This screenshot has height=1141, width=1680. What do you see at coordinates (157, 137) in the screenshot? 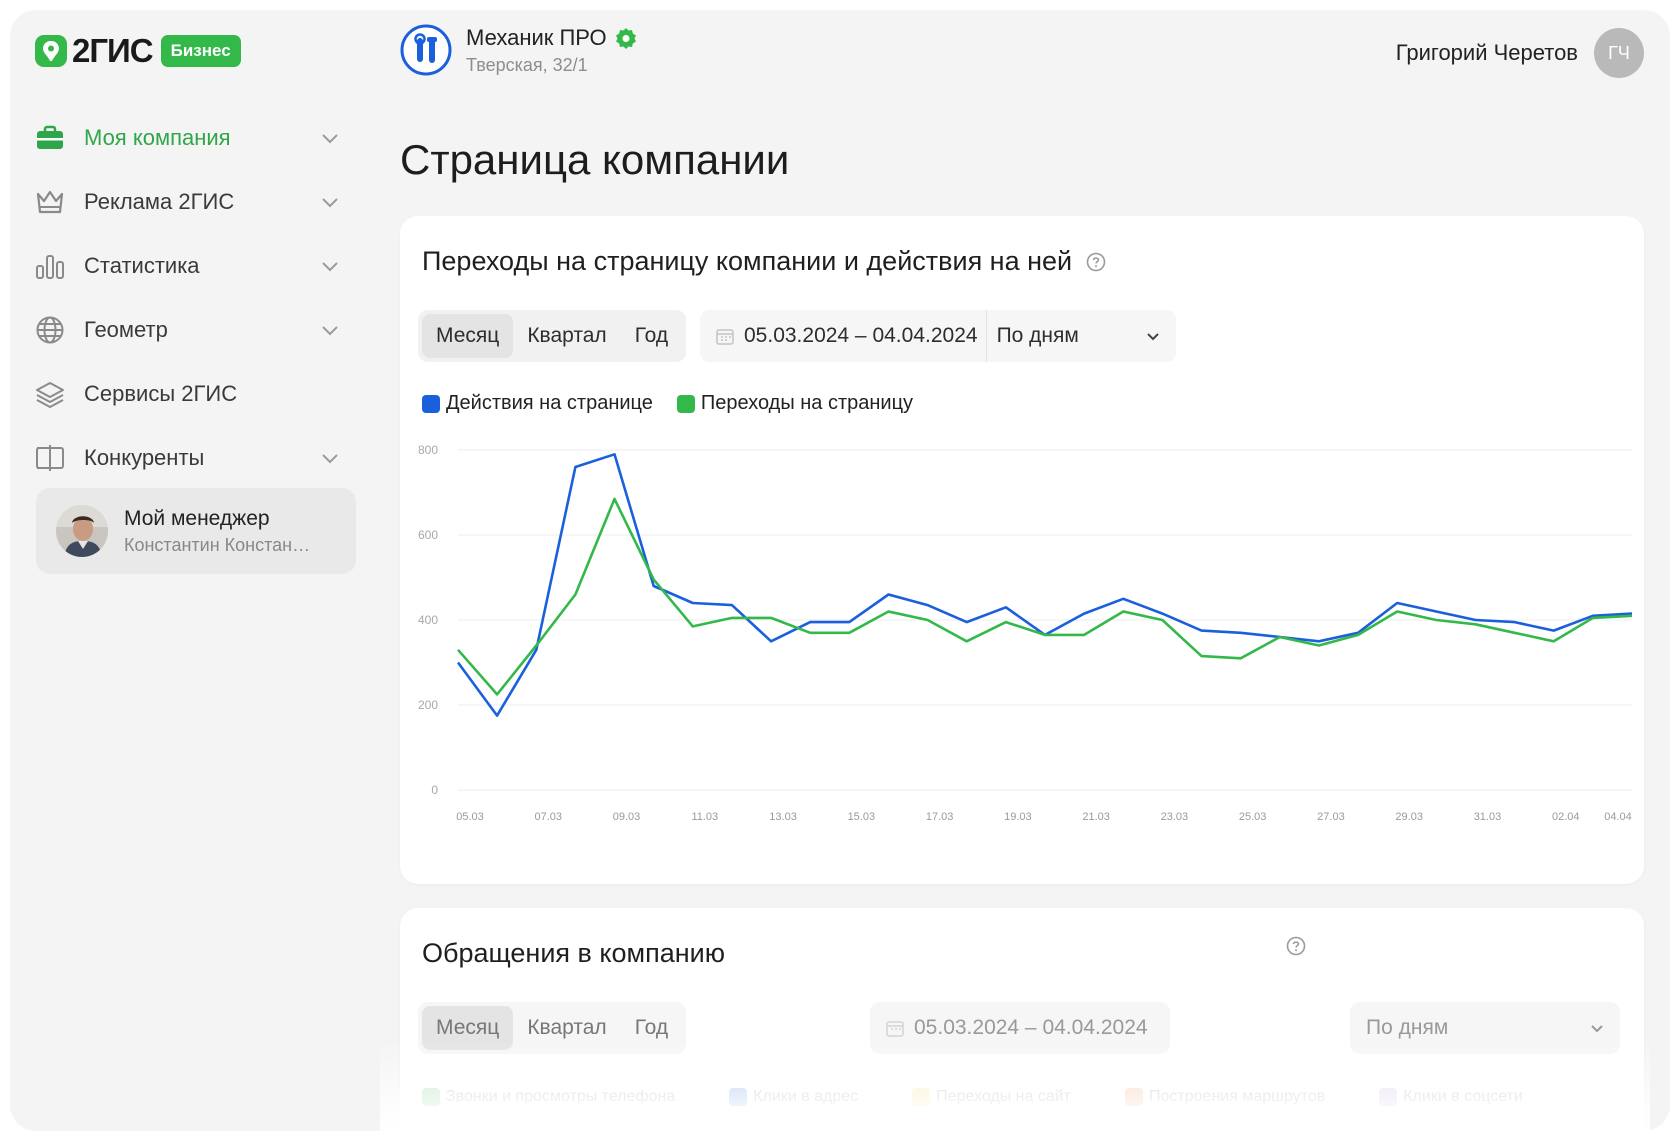
I see `sidebar-item-label: Моя компания` at bounding box center [157, 137].